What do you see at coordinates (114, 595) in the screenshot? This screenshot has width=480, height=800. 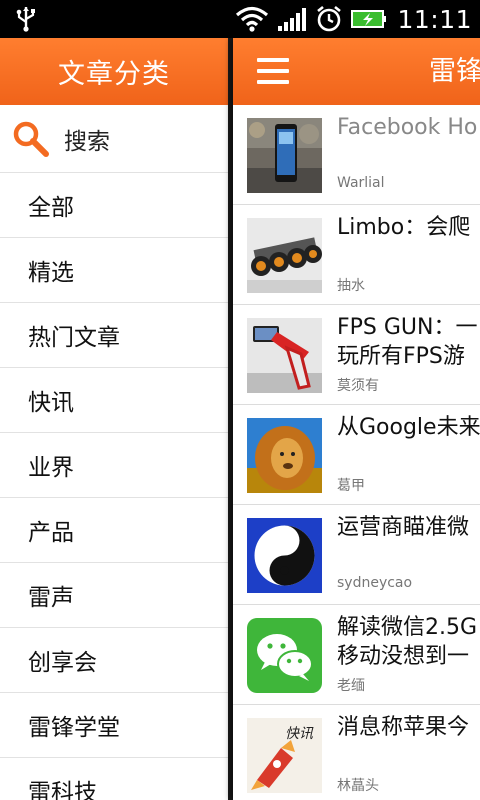 I see `category-item-leisheng: 雷声` at bounding box center [114, 595].